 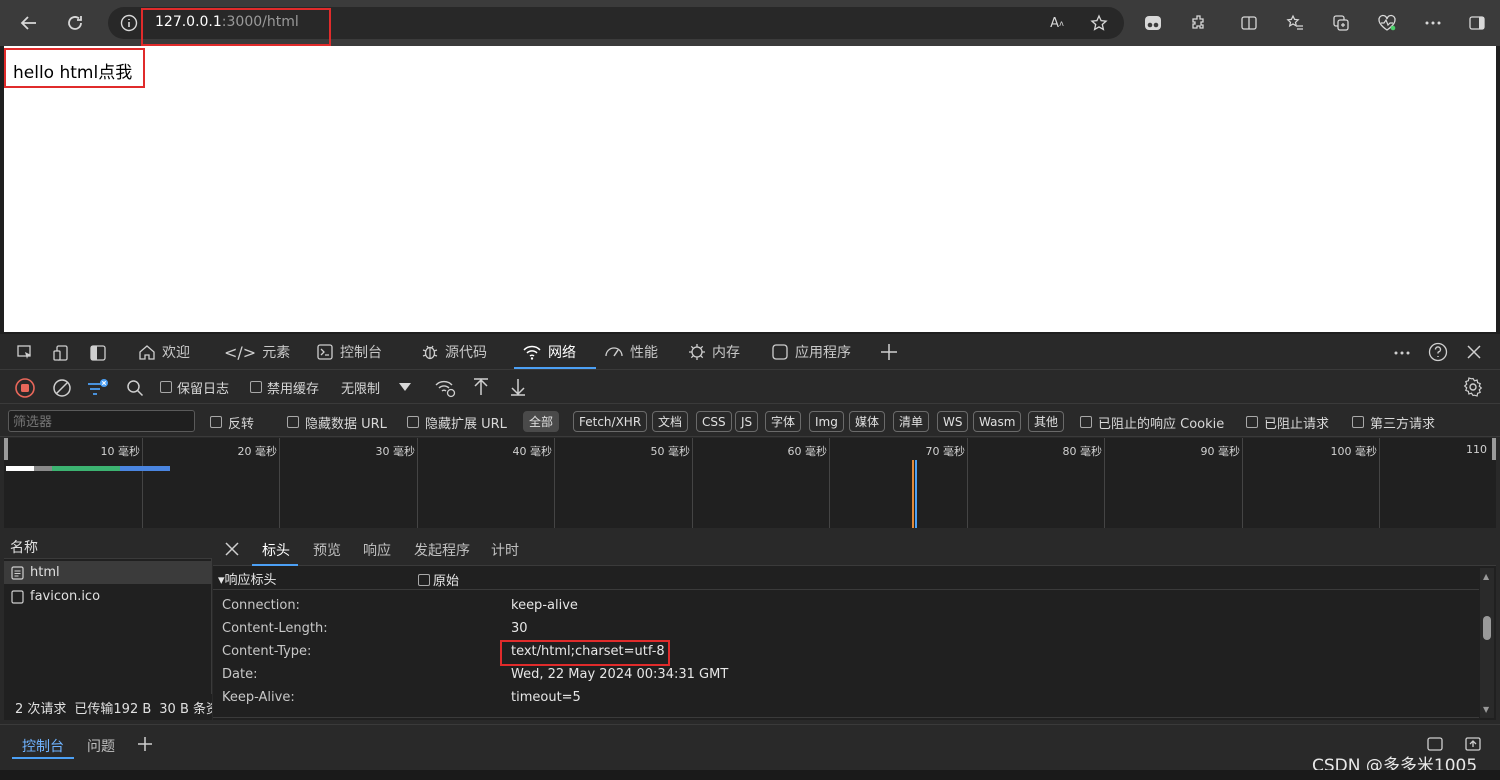 What do you see at coordinates (25, 388) in the screenshot?
I see `record-stop-icon` at bounding box center [25, 388].